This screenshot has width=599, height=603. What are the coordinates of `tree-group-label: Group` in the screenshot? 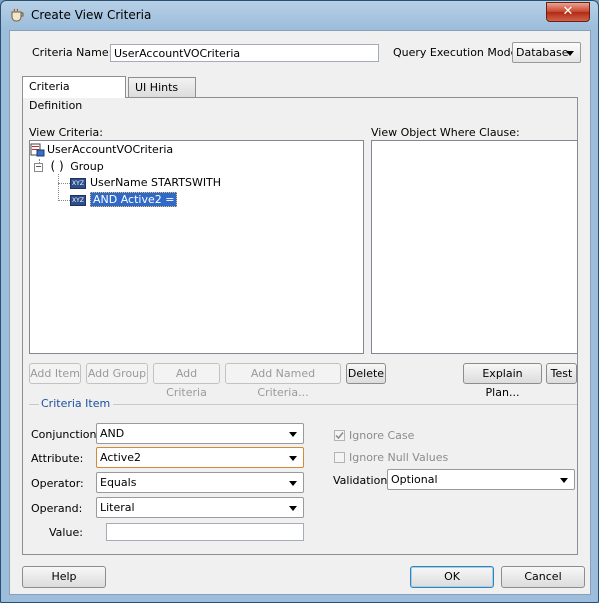 It's located at (87, 166).